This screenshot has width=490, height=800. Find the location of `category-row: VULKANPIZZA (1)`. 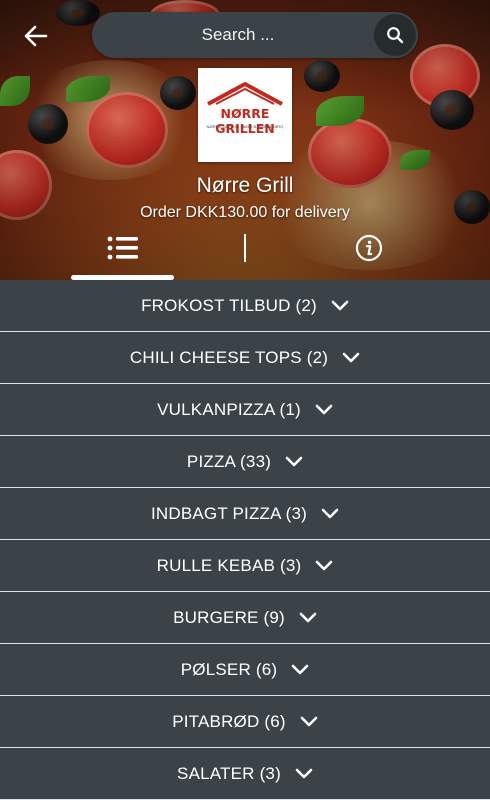

category-row: VULKANPIZZA (1) is located at coordinates (245, 410).